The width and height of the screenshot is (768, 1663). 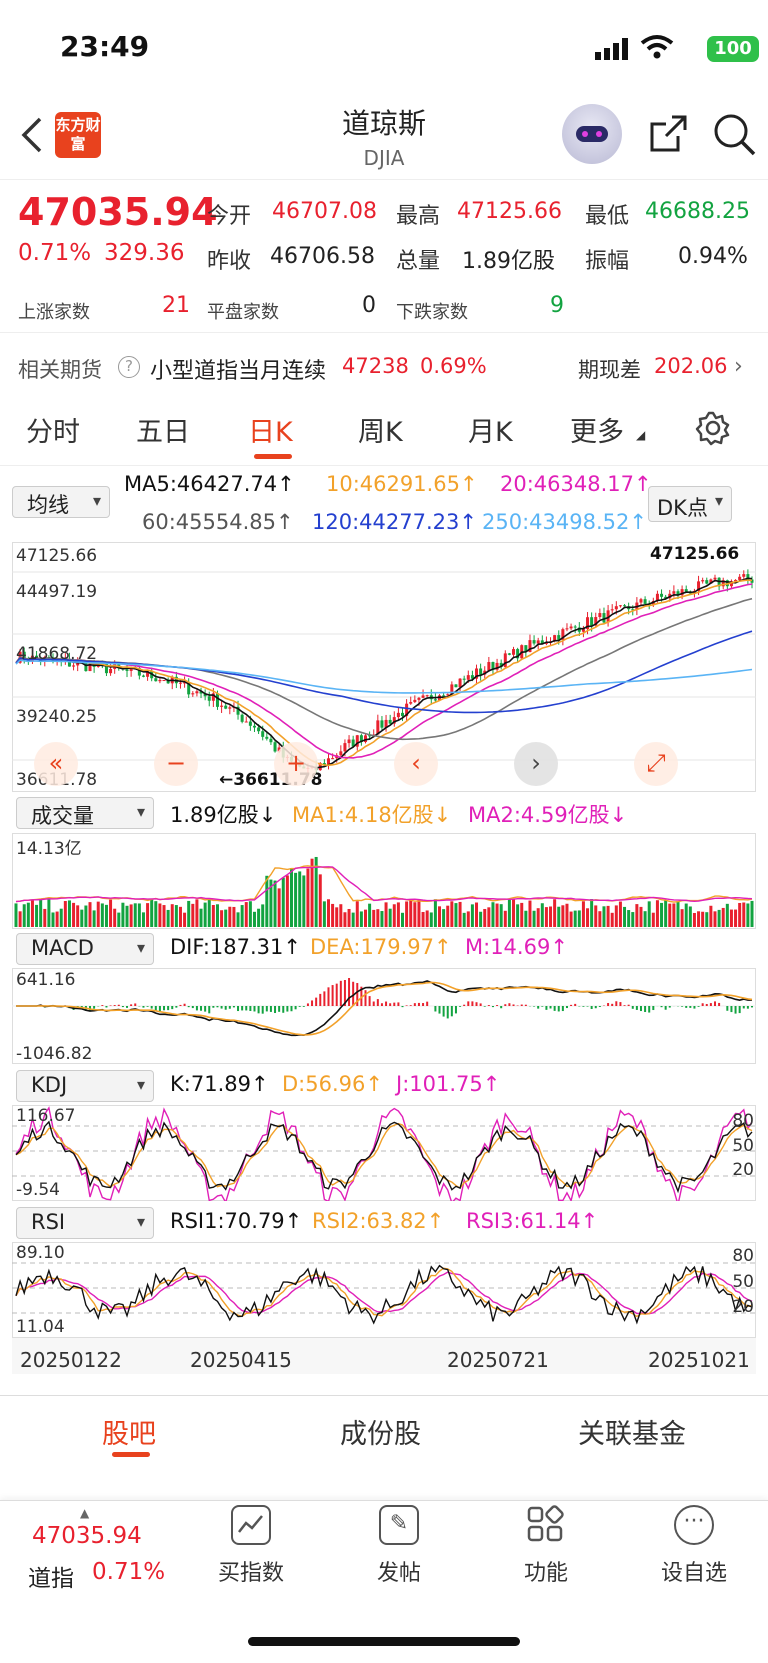 I want to click on tab-intraday: 分时, so click(x=53, y=429).